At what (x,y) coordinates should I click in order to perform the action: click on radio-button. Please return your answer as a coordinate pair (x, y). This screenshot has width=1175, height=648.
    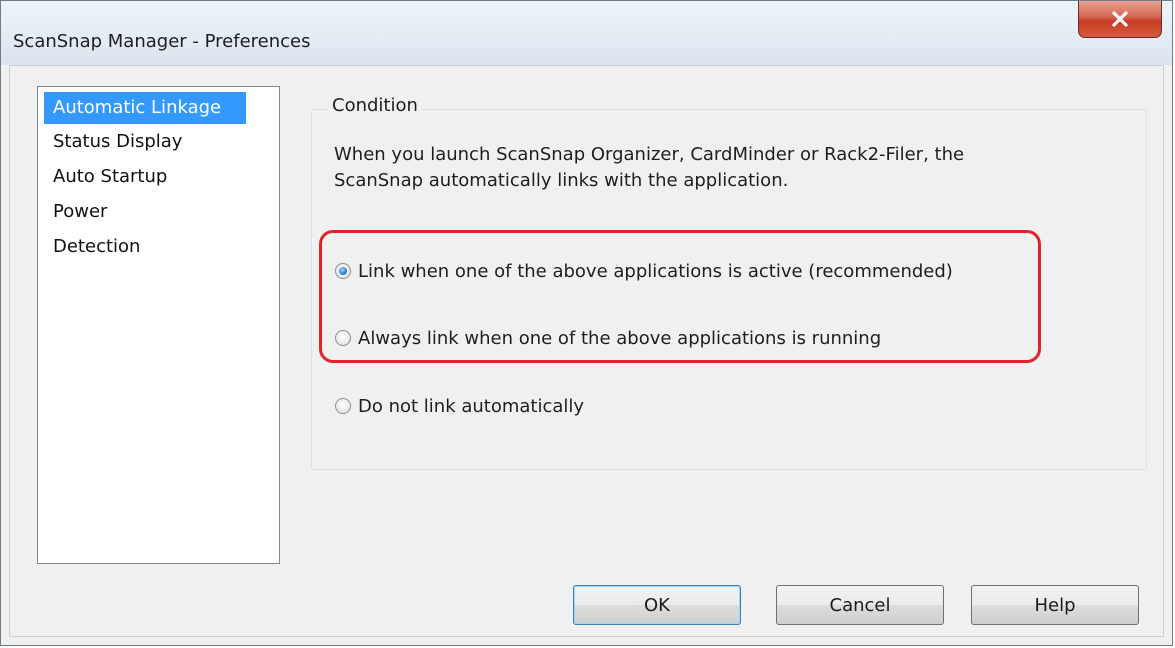
    Looking at the image, I should click on (343, 406).